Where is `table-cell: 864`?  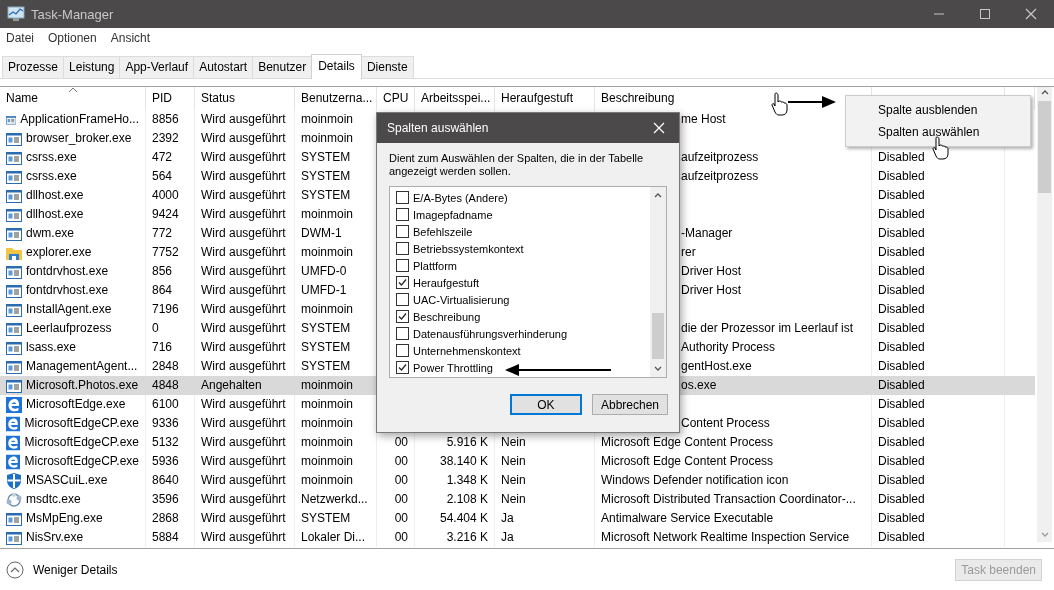
table-cell: 864 is located at coordinates (170, 290).